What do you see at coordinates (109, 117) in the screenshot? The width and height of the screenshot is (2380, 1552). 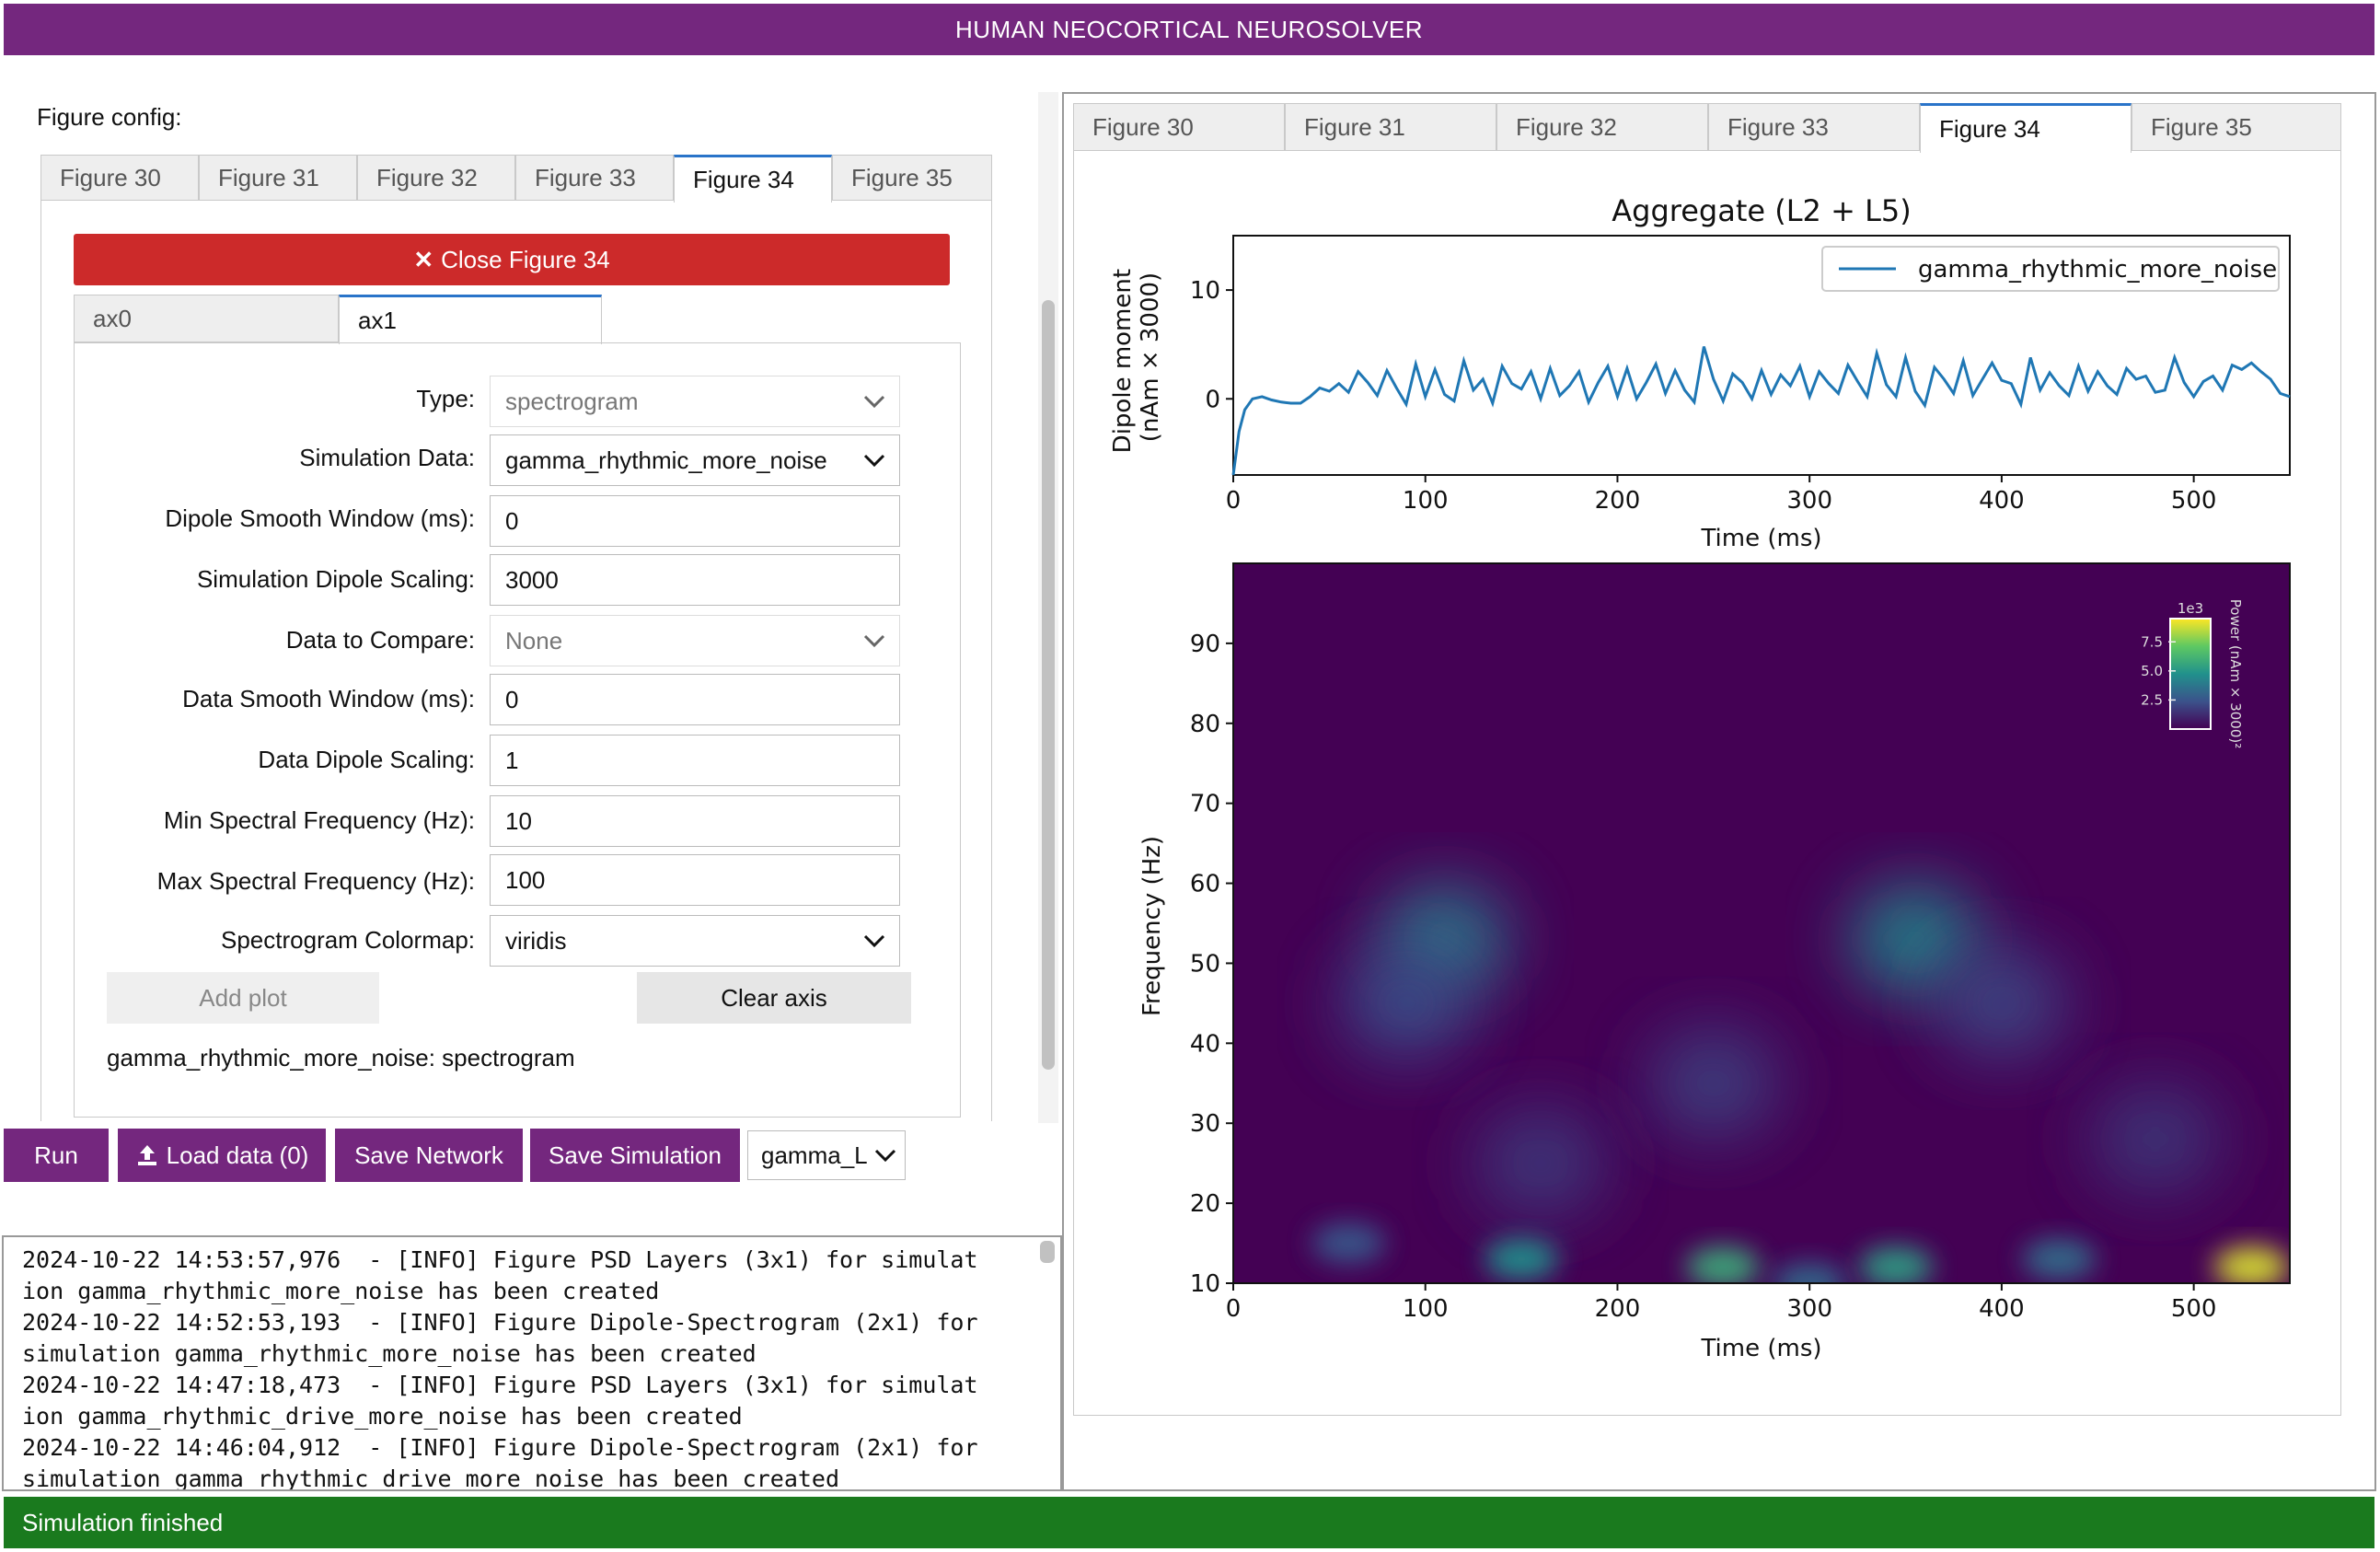 I see `figure-config-heading: Figure config:` at bounding box center [109, 117].